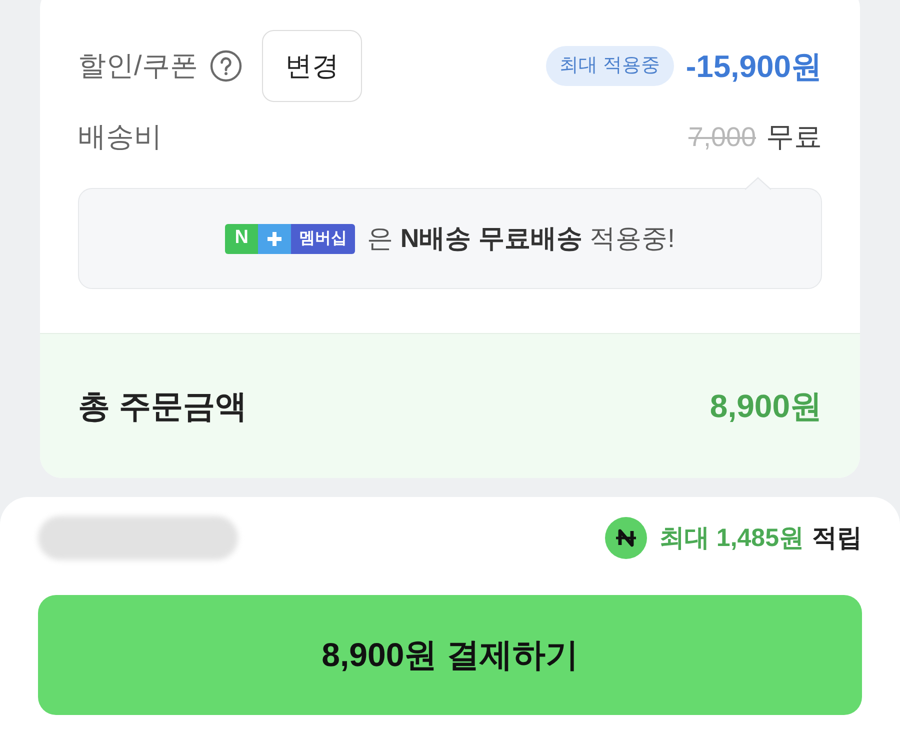  I want to click on shipping-label: 배송비, so click(120, 137).